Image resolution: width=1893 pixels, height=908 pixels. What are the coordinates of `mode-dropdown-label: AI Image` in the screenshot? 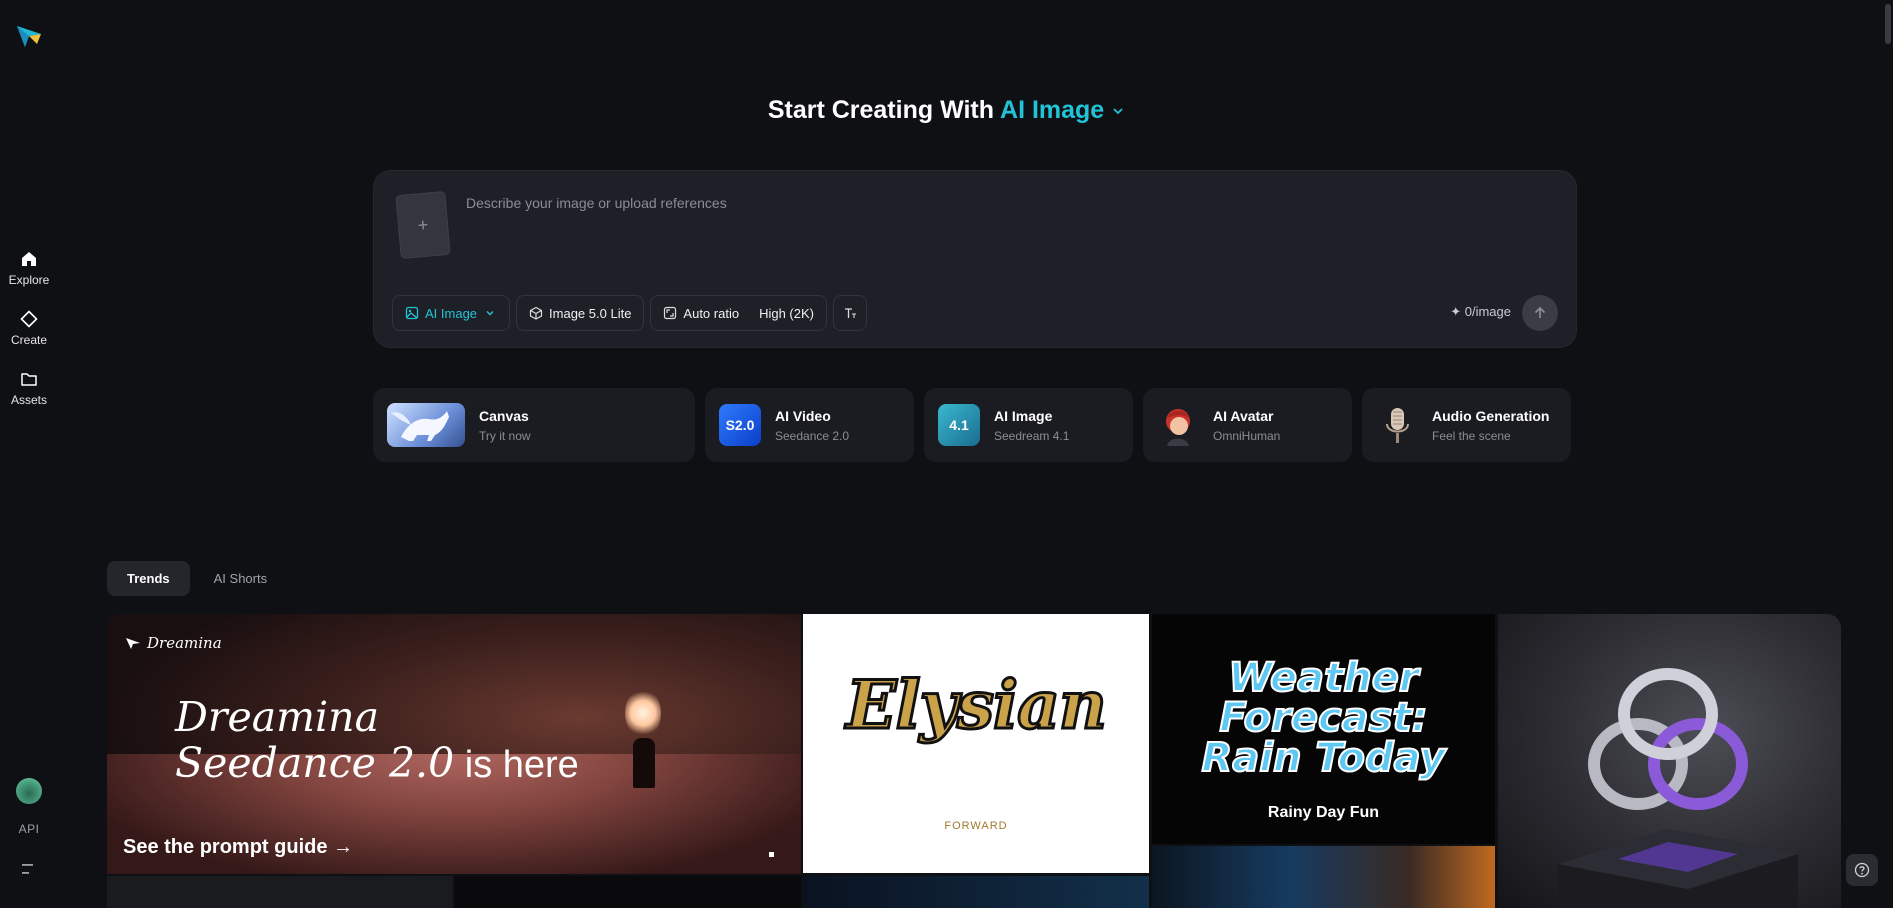 It's located at (451, 313).